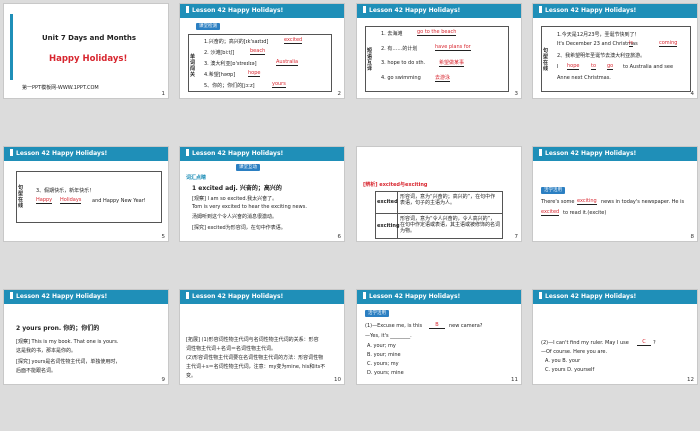 The image size is (700, 431). Describe the element at coordinates (44, 200) in the screenshot. I see `answer-happy: Happy` at that location.